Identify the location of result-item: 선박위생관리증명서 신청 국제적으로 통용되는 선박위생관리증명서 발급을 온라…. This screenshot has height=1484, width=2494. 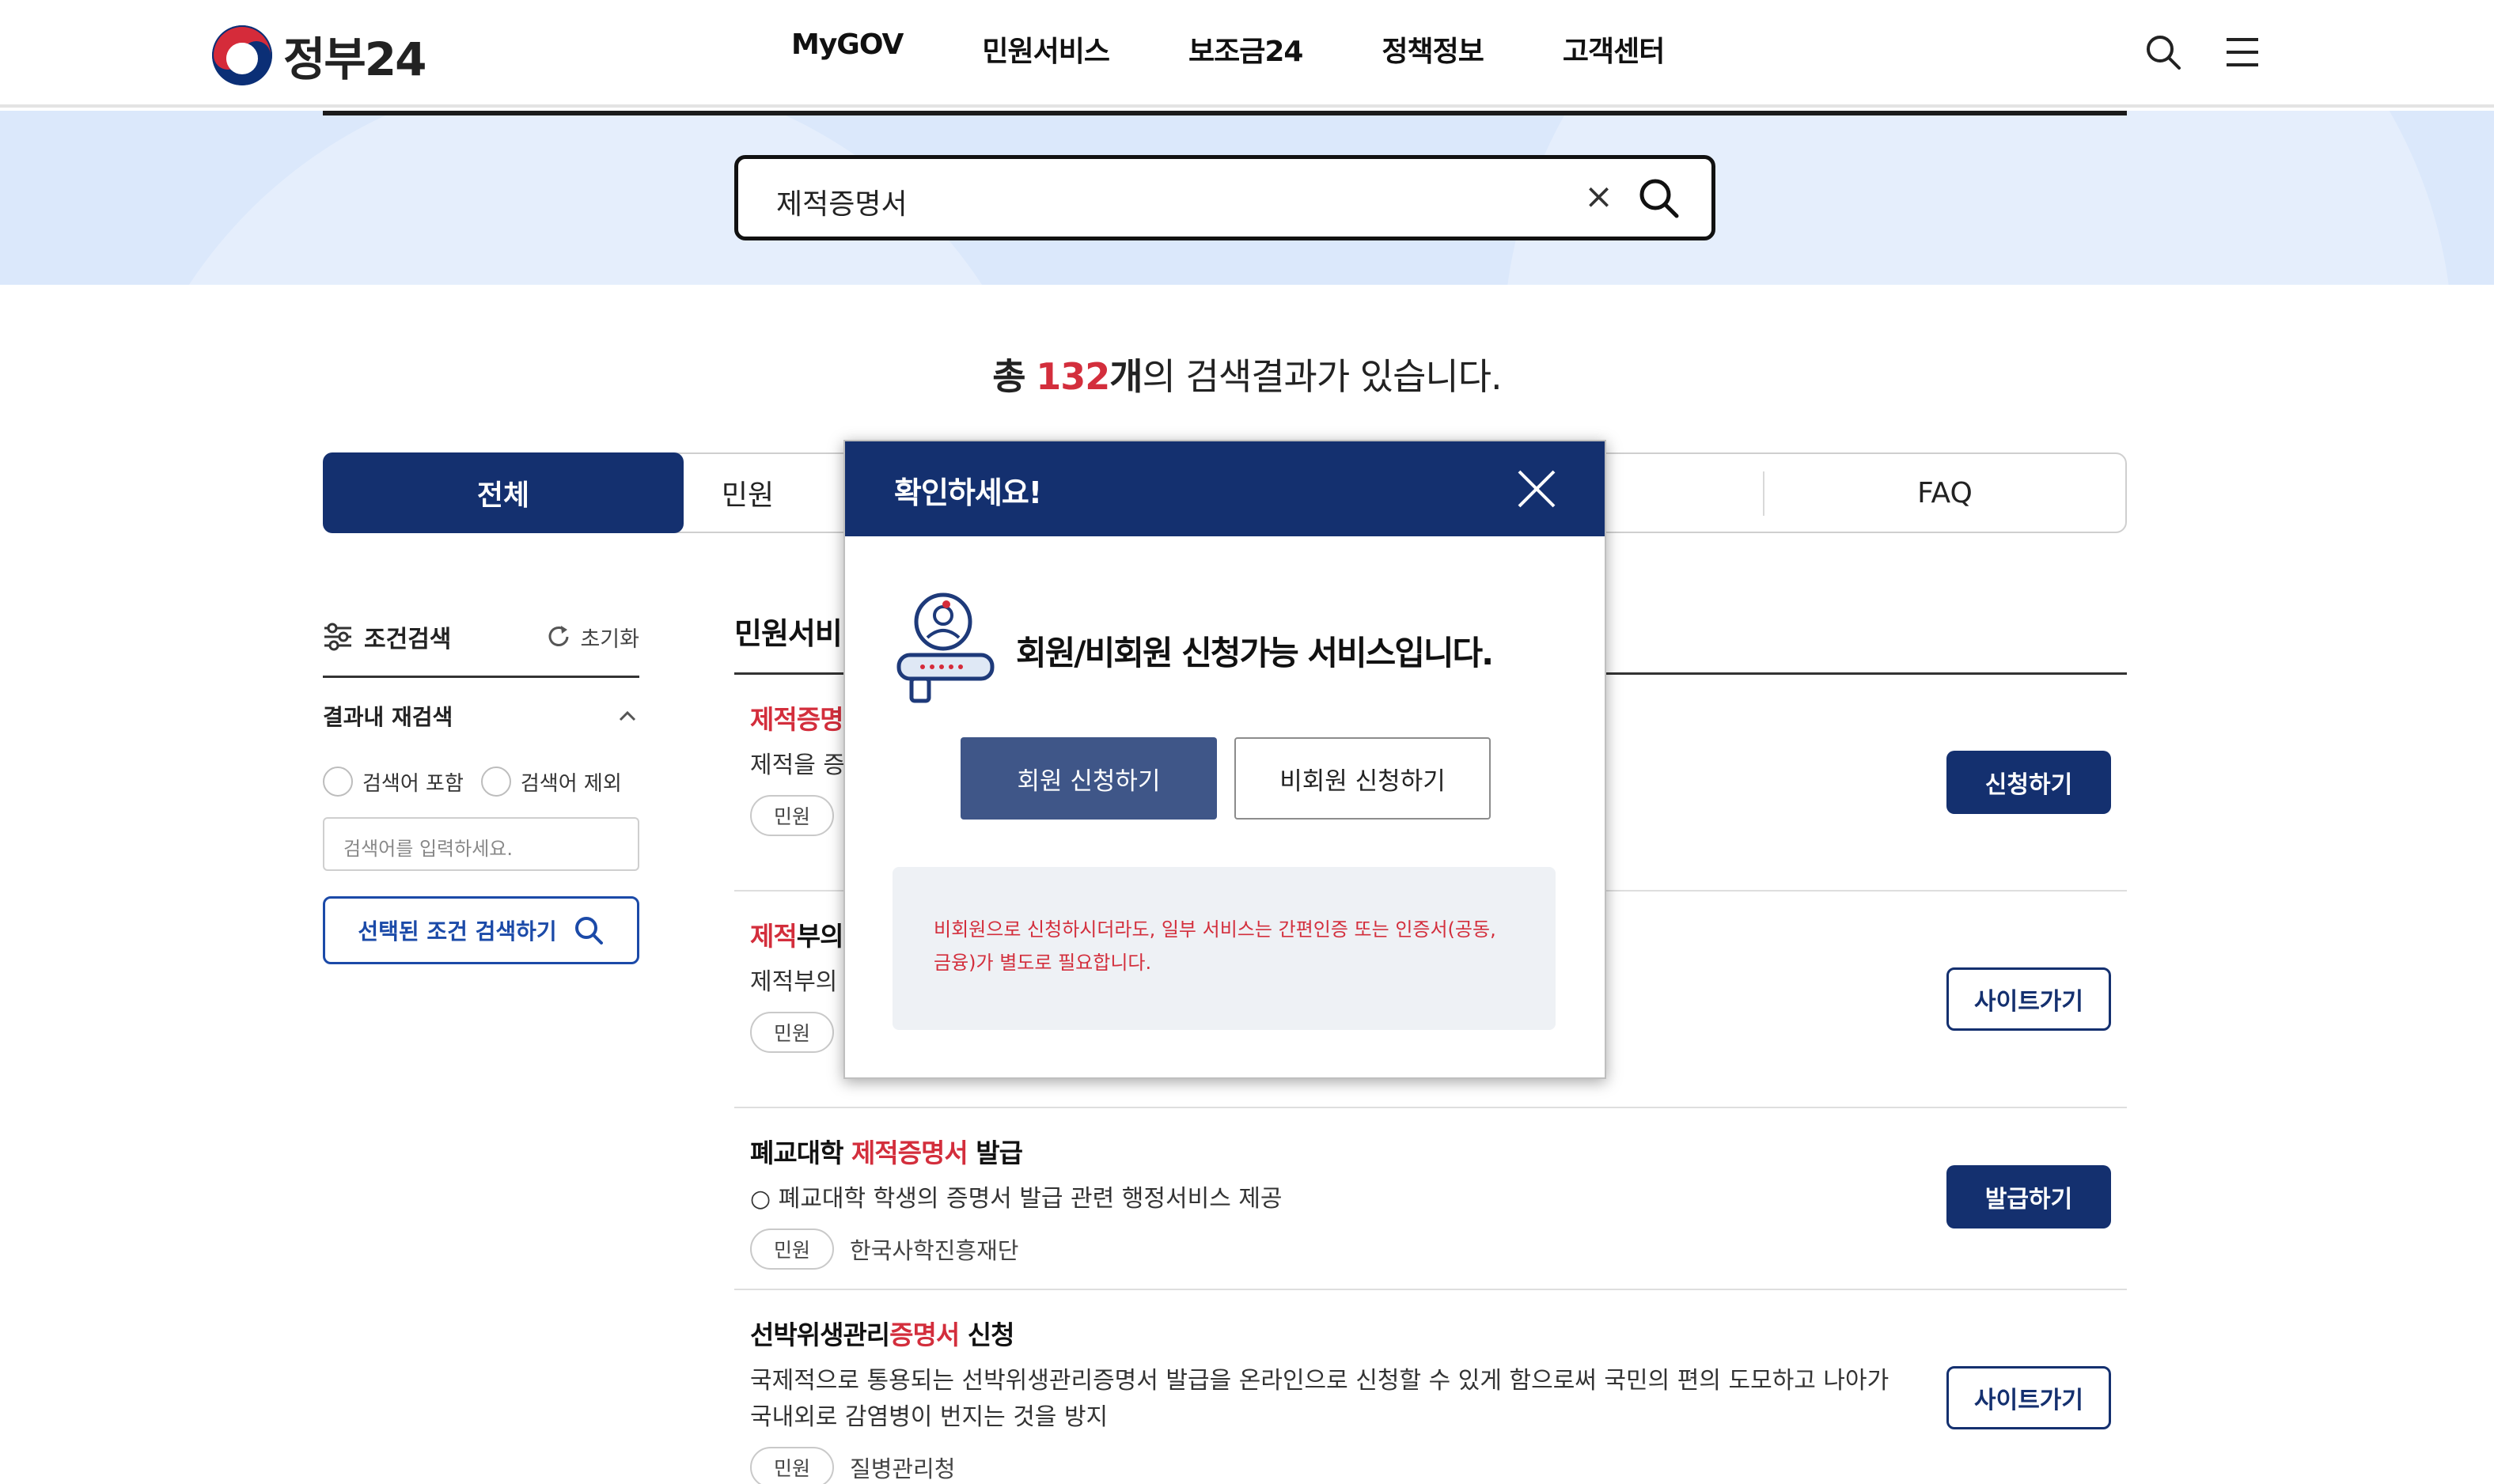
(1431, 1387).